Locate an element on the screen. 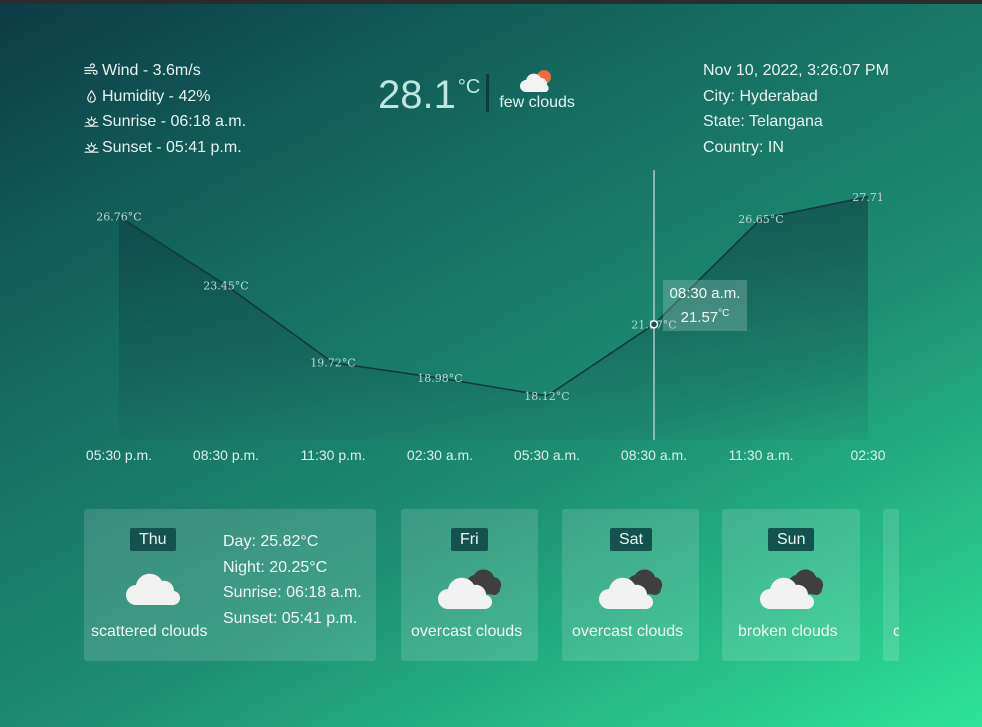 The image size is (982, 727). sunrise-row: Sunrise - 06:18 a.m. is located at coordinates (165, 122).